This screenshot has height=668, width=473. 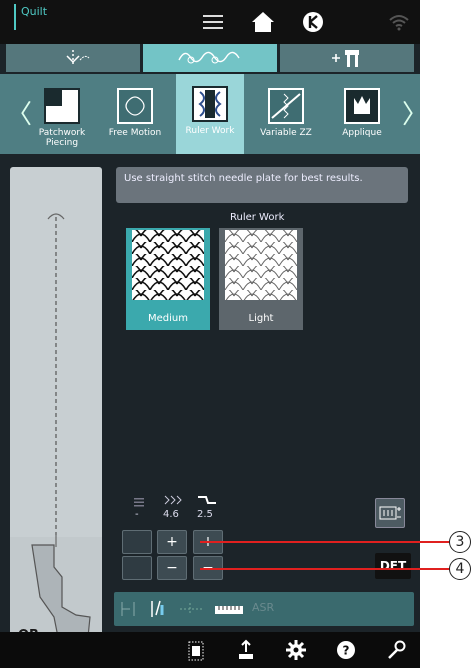 I want to click on category-tabs, so click(x=210, y=58).